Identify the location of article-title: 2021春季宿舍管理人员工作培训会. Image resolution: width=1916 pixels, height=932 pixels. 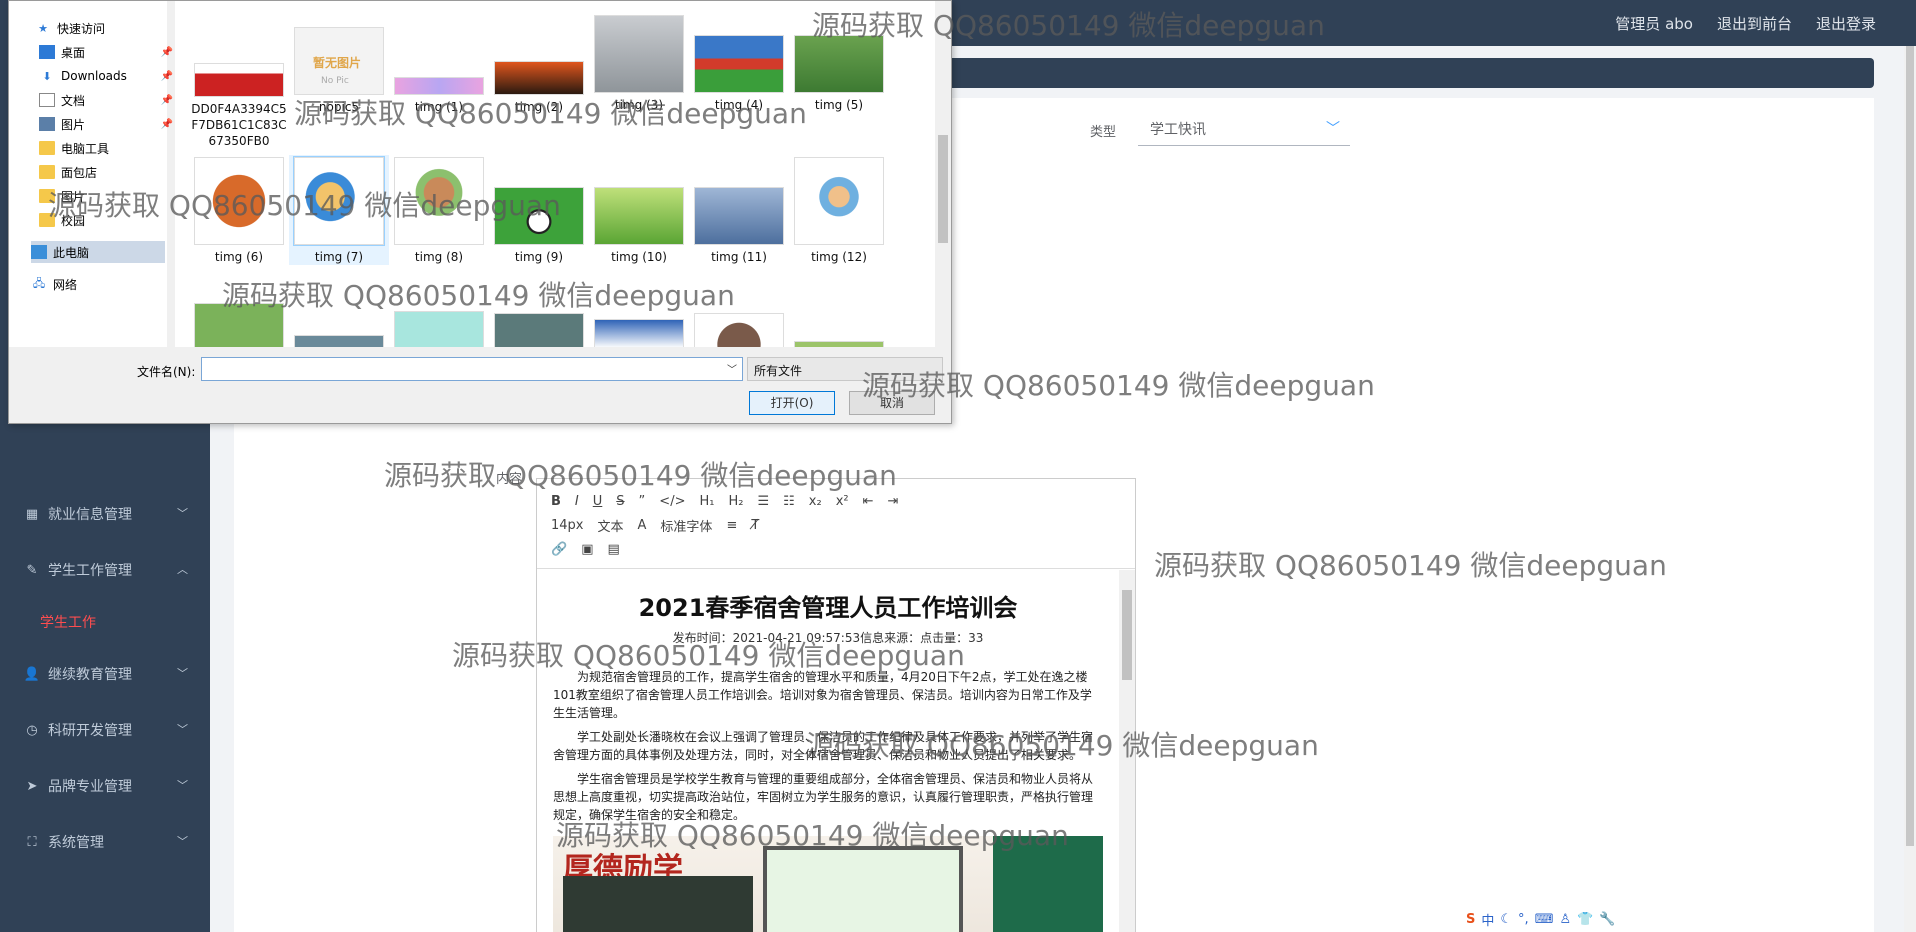
(828, 608).